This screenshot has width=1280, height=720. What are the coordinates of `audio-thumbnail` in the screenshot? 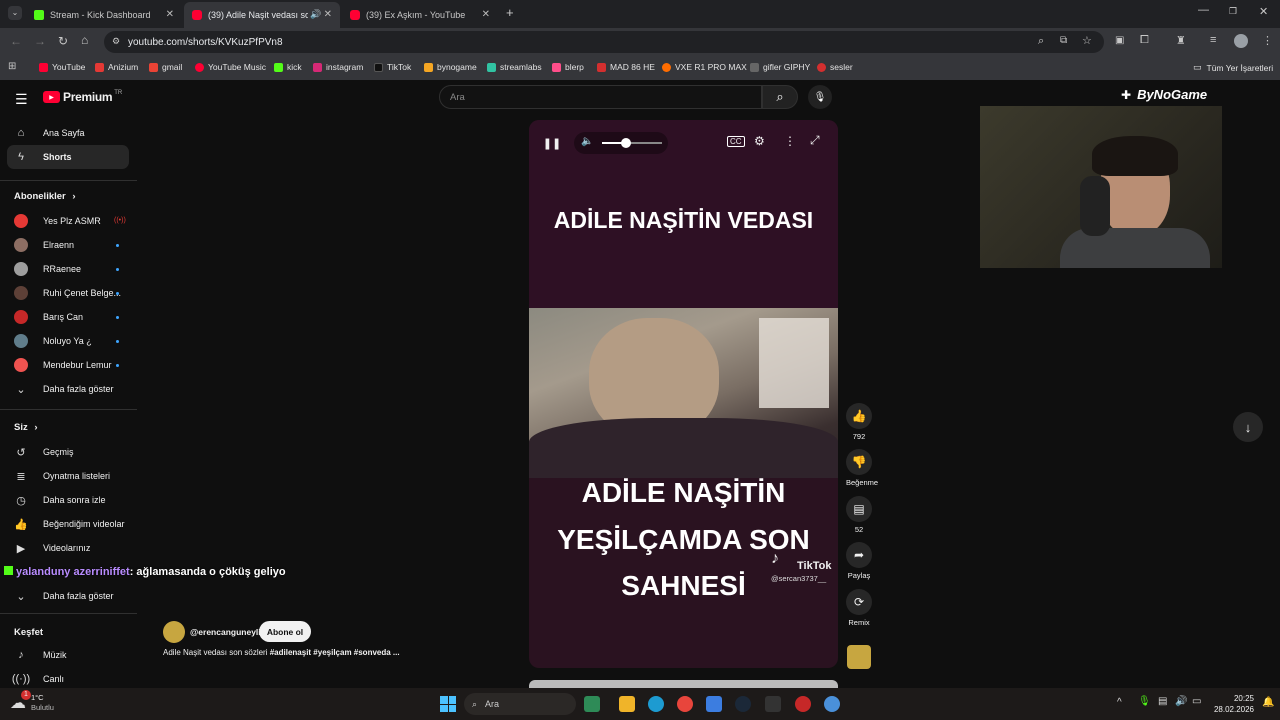 It's located at (859, 657).